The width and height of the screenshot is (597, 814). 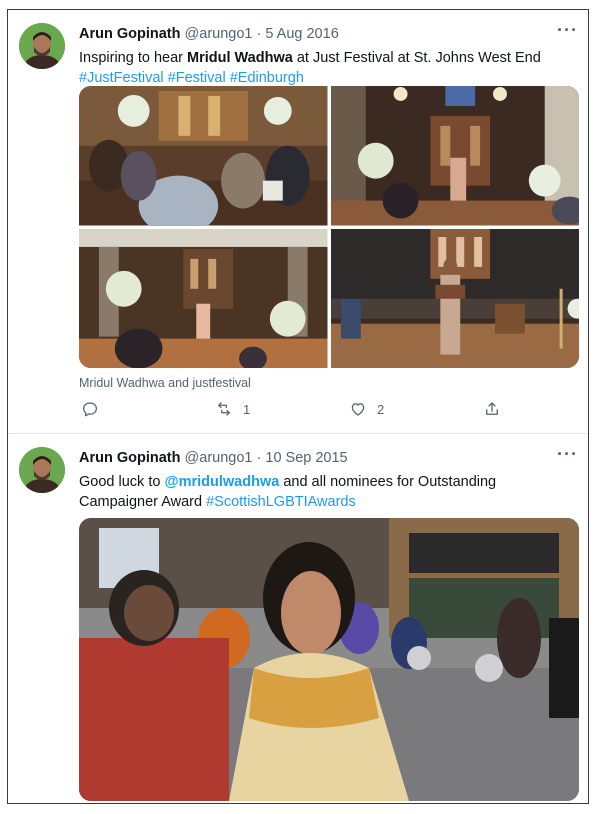 What do you see at coordinates (232, 409) in the screenshot?
I see `retweet-button: 1` at bounding box center [232, 409].